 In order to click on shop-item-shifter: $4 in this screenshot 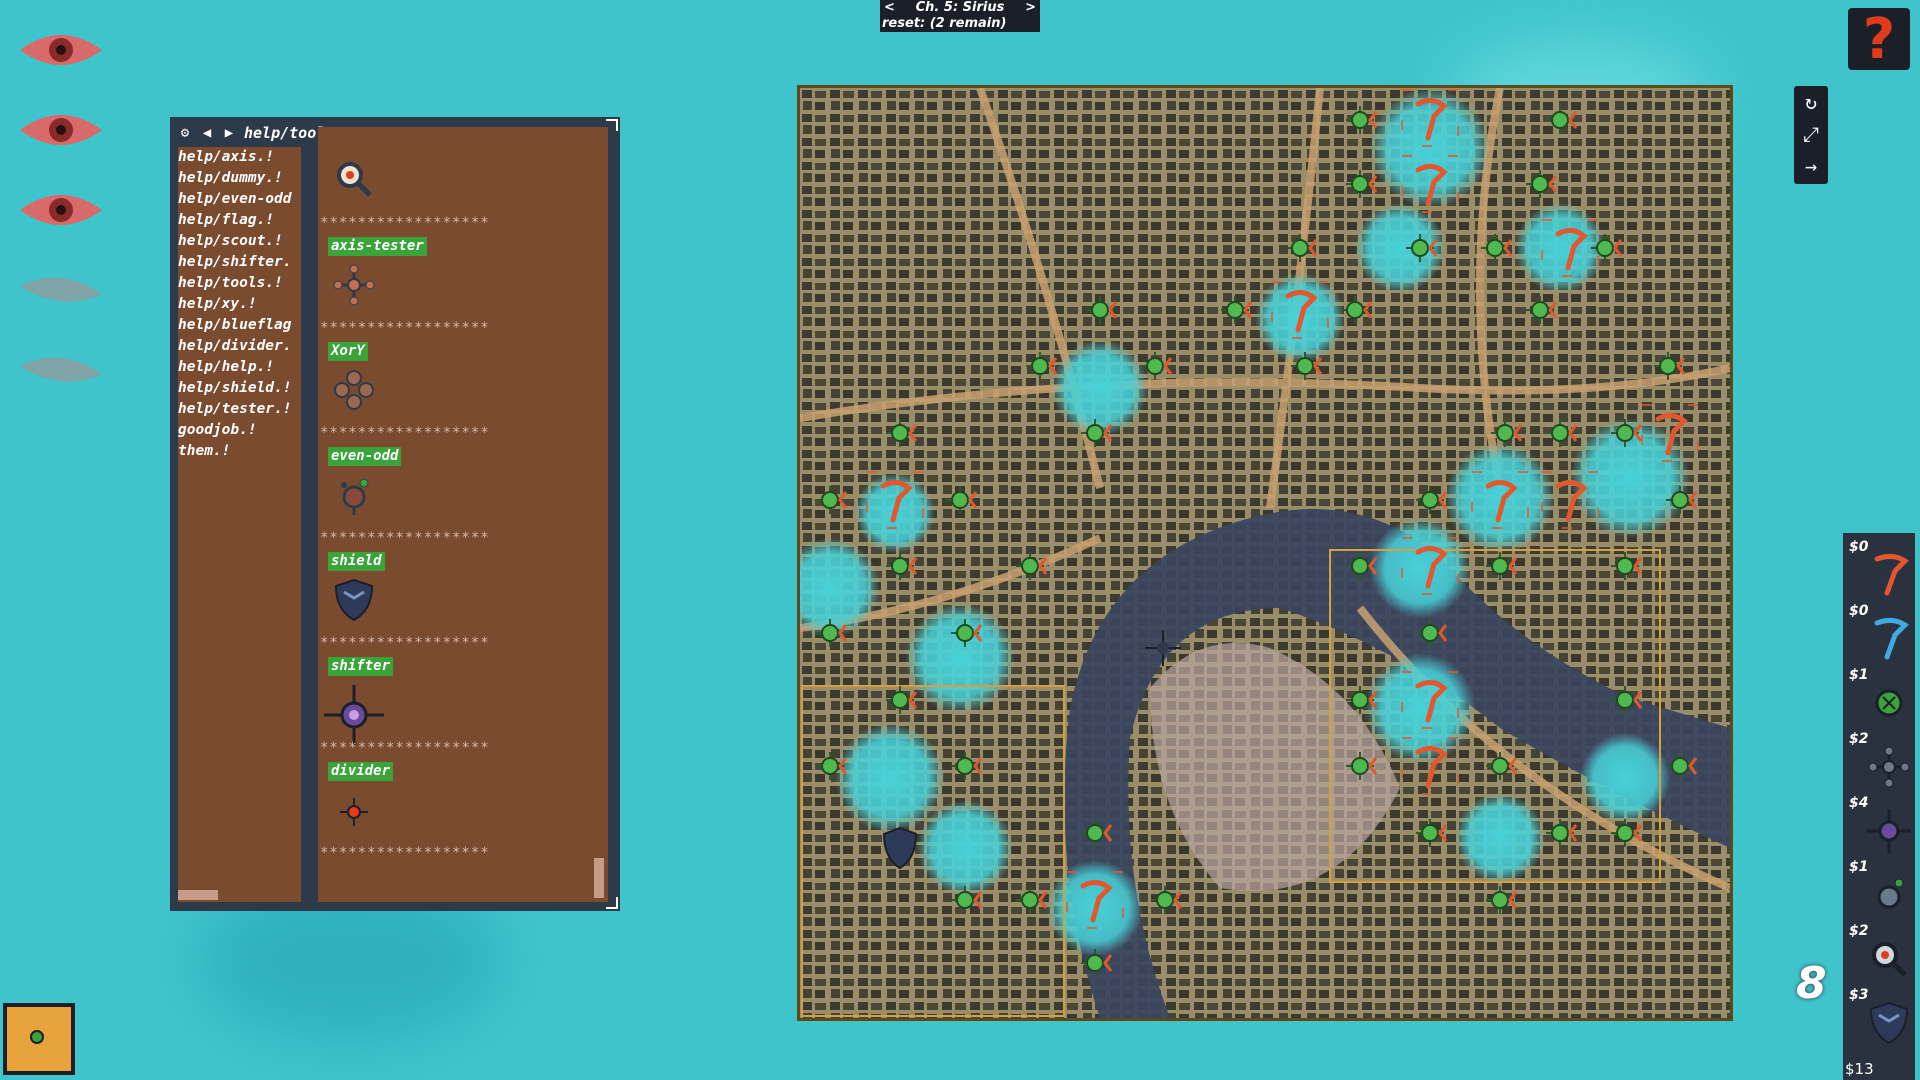, I will do `click(1879, 825)`.